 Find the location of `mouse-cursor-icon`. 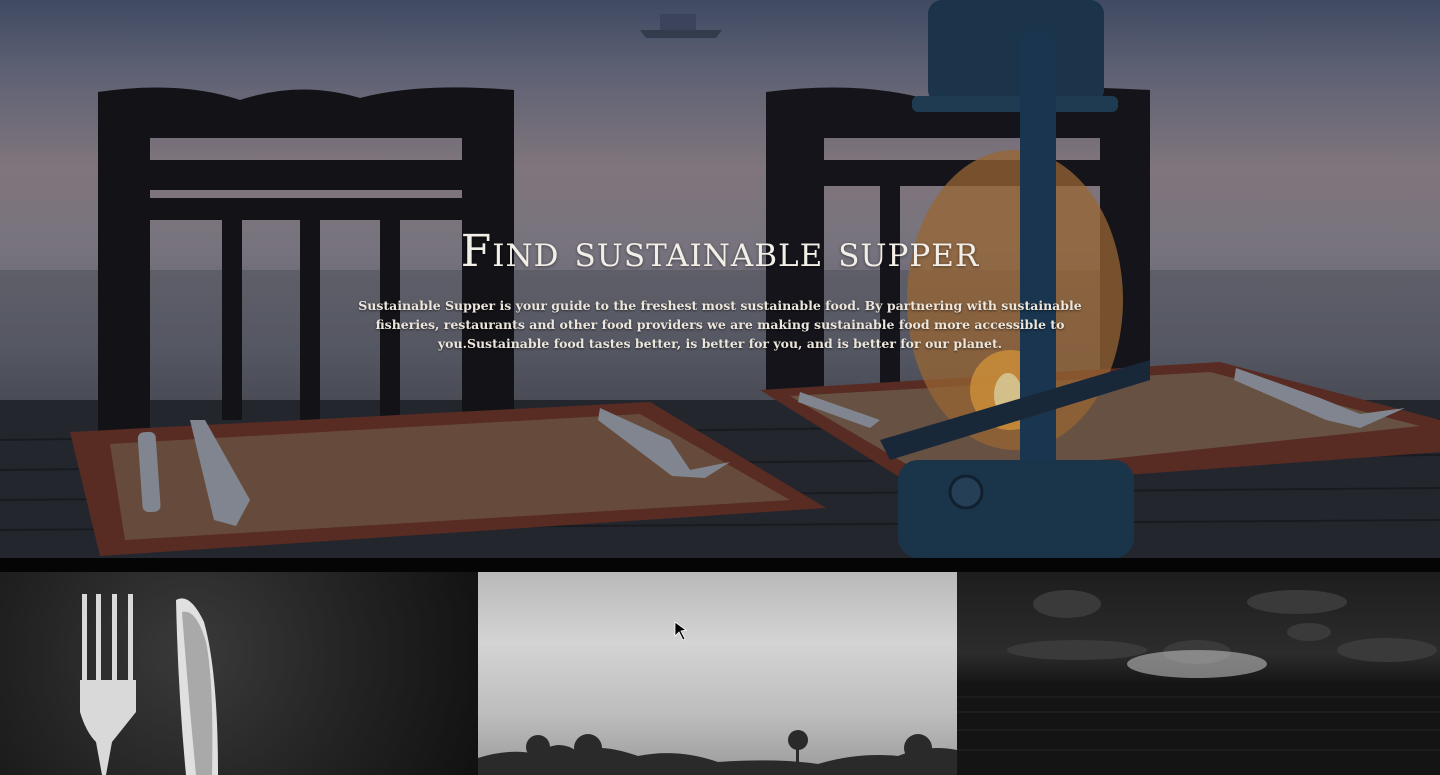

mouse-cursor-icon is located at coordinates (680, 631).